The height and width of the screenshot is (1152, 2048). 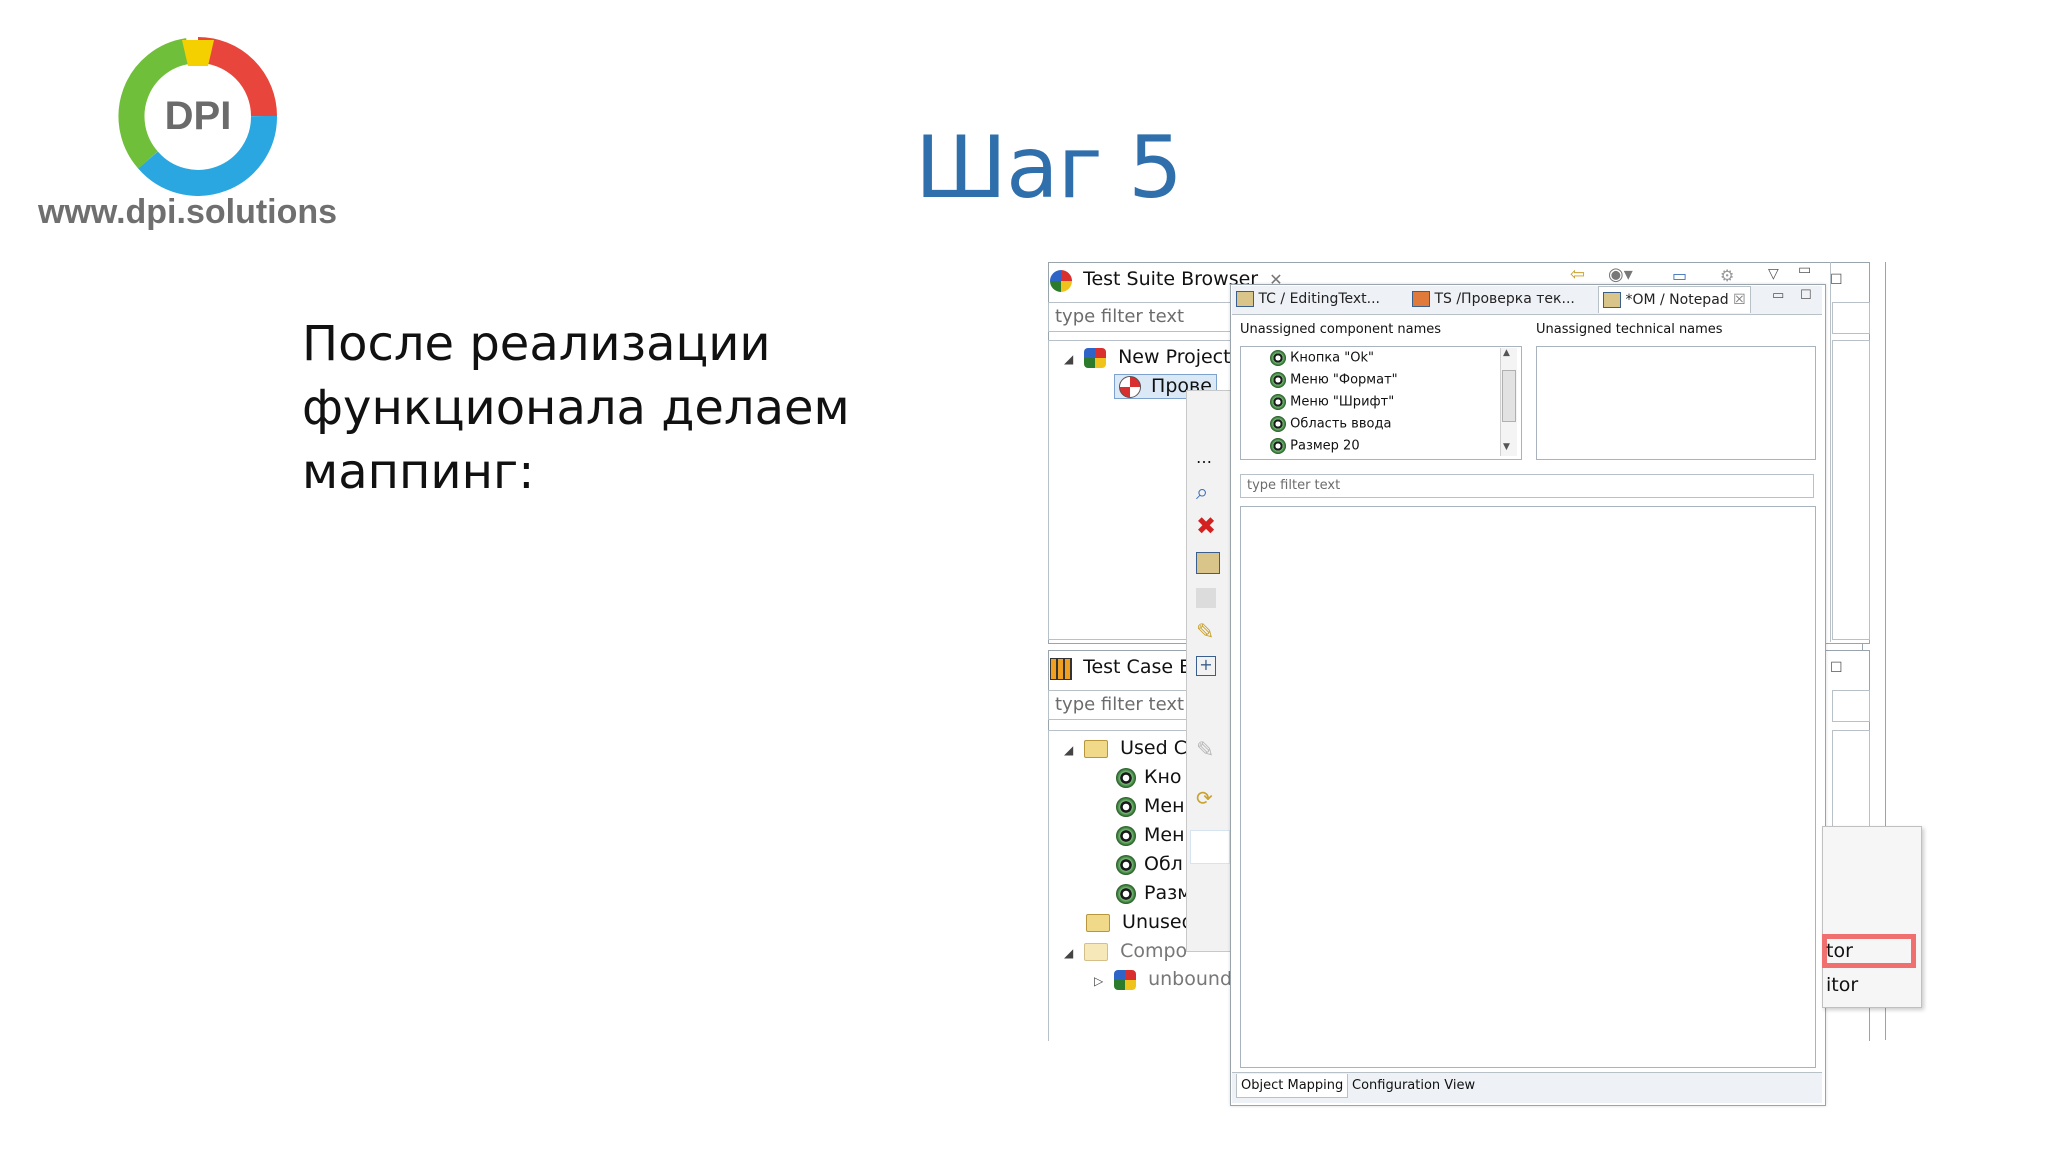 I want to click on scrollbar-thumb, so click(x=1509, y=396).